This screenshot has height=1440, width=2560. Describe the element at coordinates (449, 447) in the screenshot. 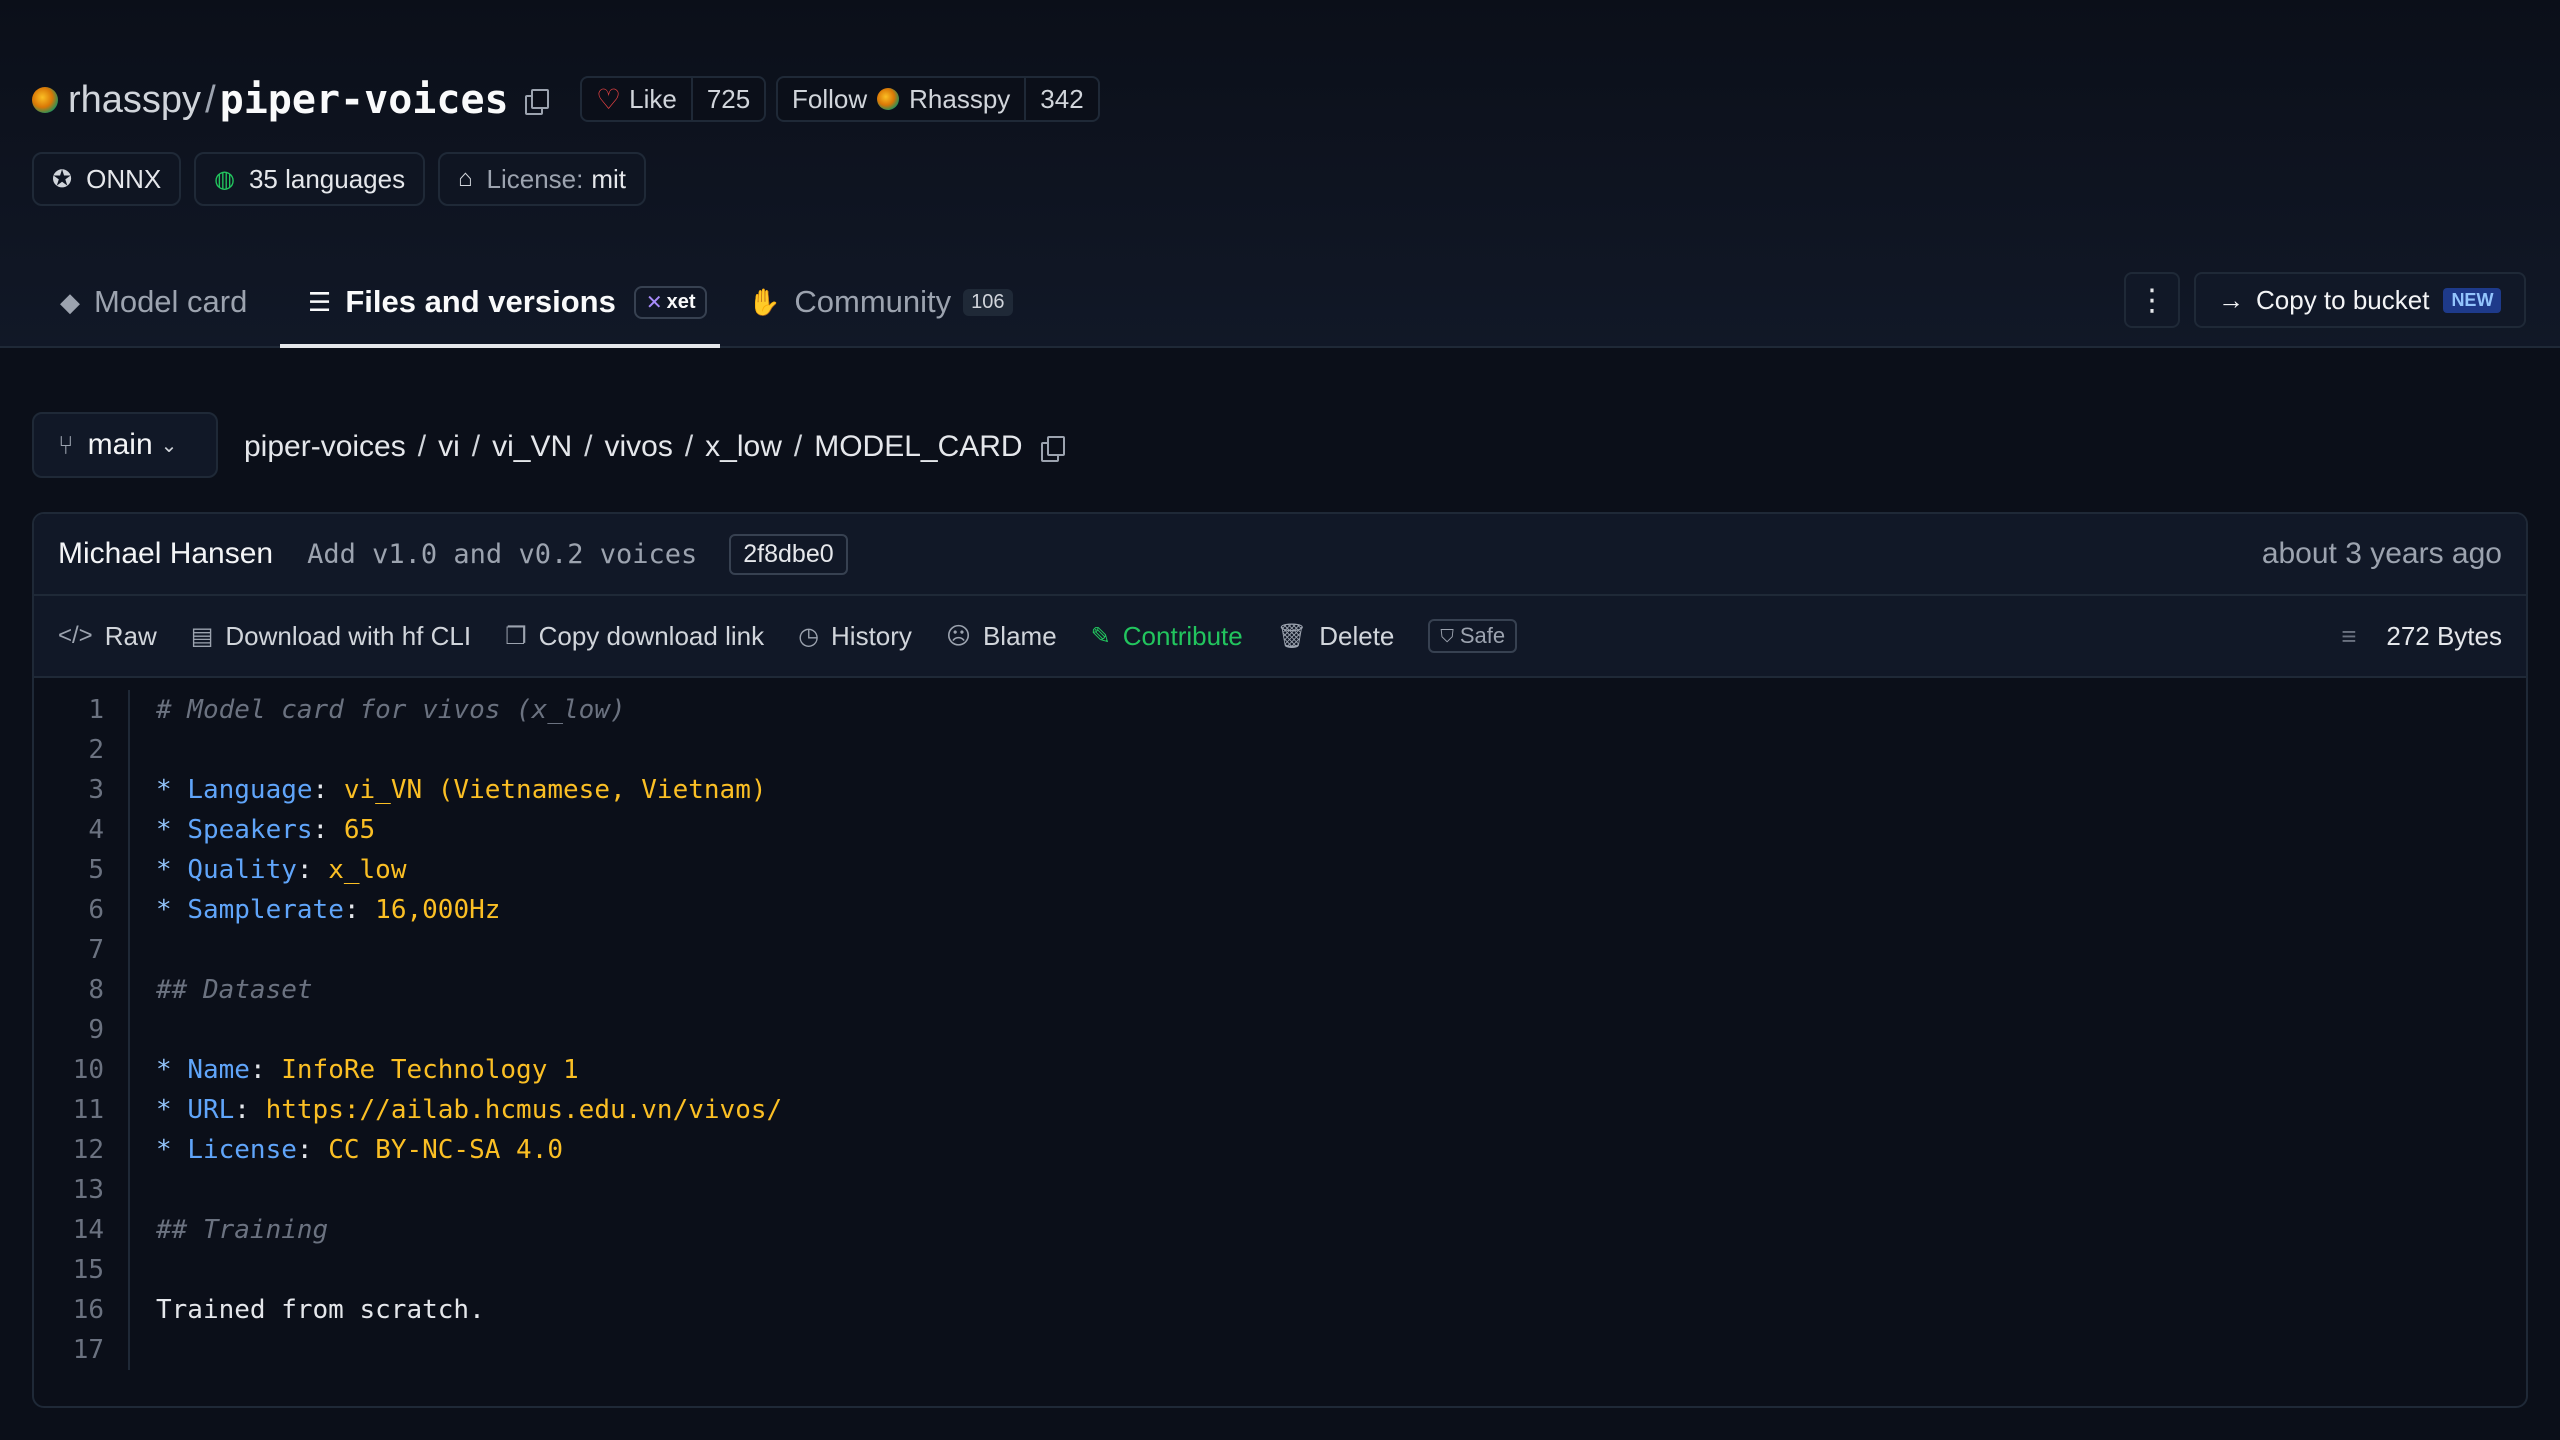

I see `breadcrumb-item: vi` at that location.